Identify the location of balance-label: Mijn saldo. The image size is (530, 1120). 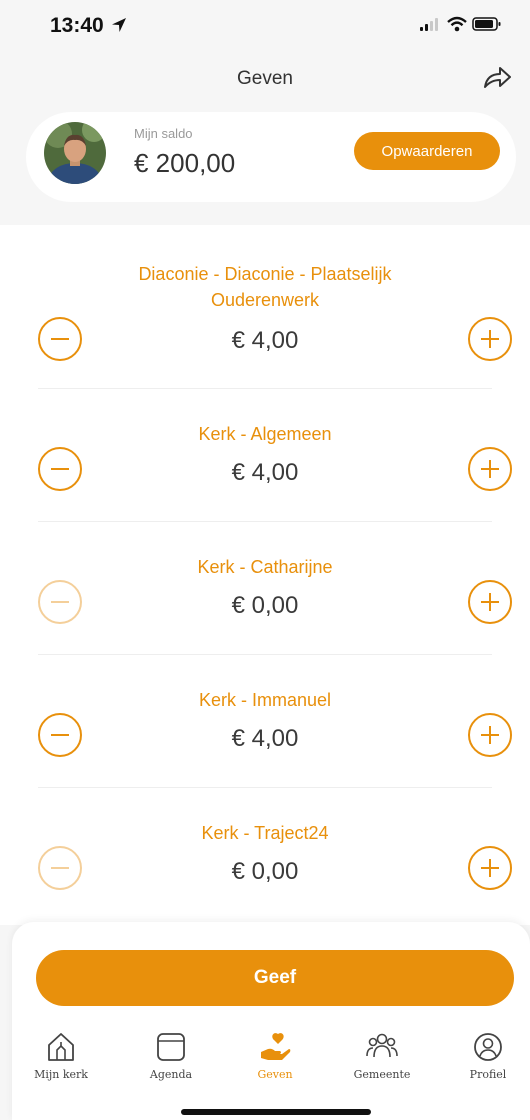
(163, 133).